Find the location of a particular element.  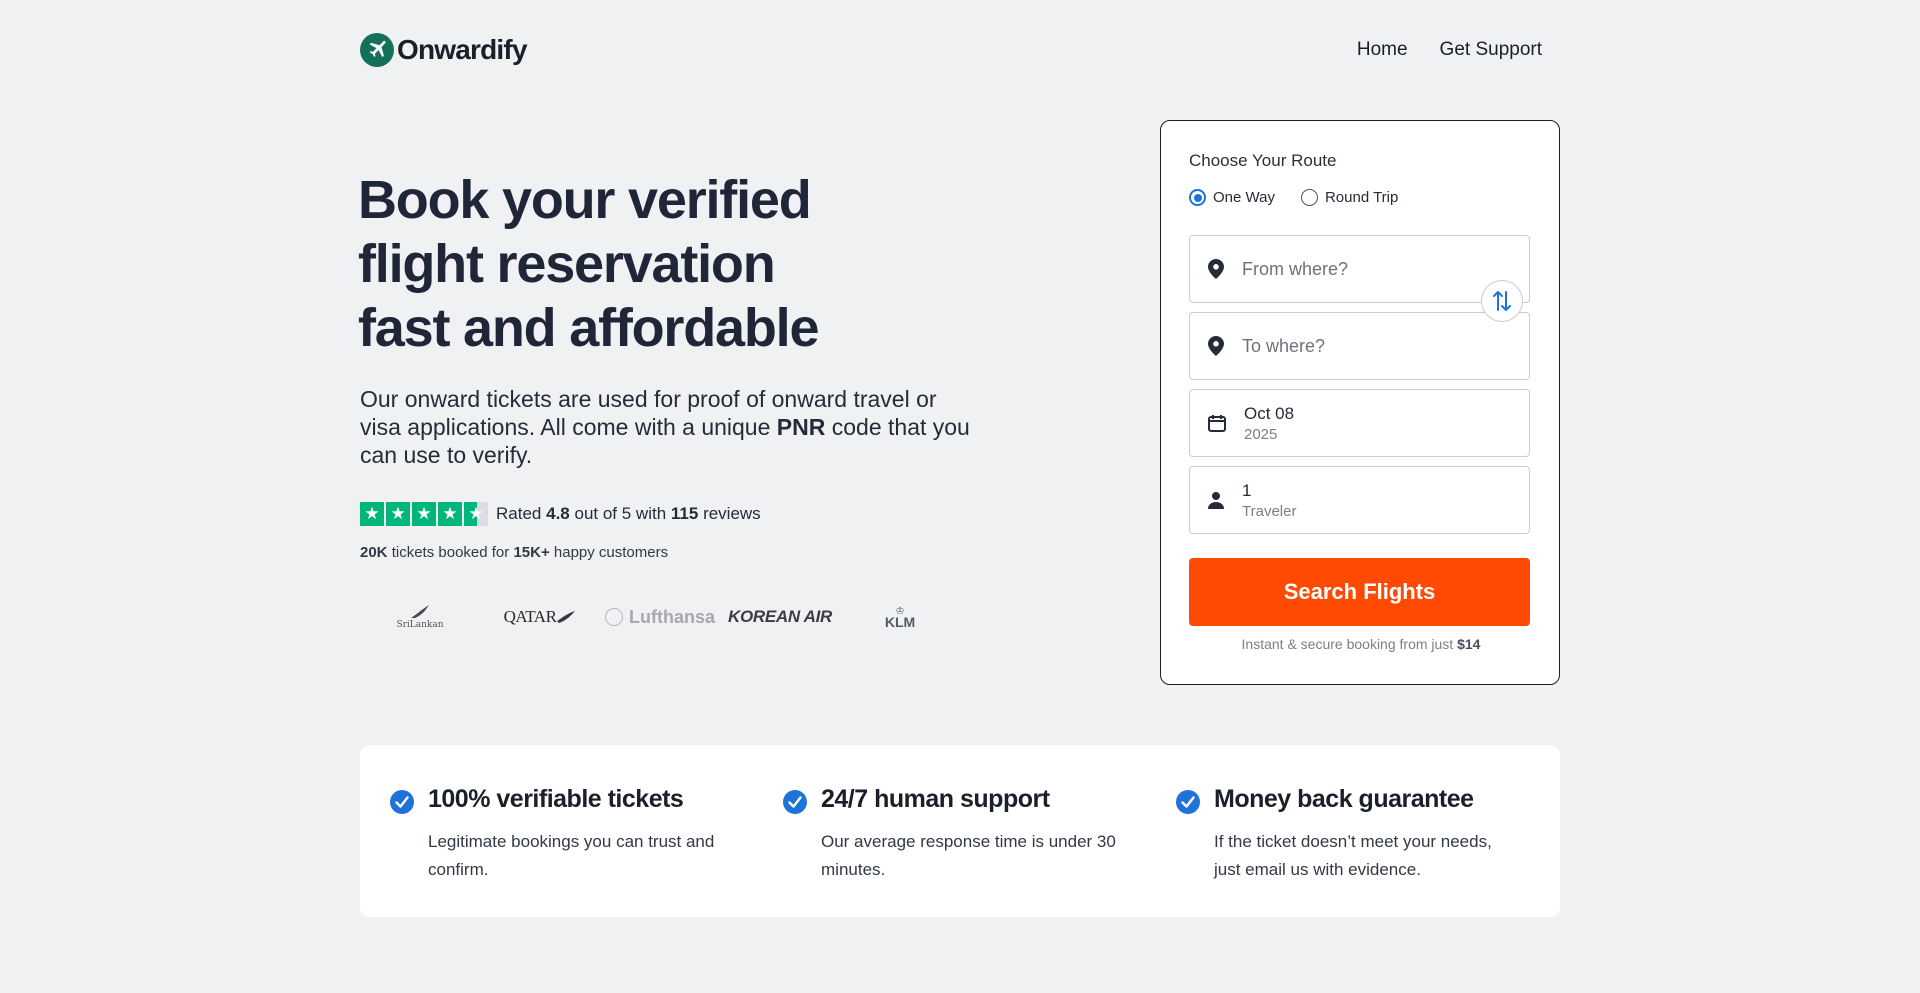

date-year: 2025 is located at coordinates (1261, 434).